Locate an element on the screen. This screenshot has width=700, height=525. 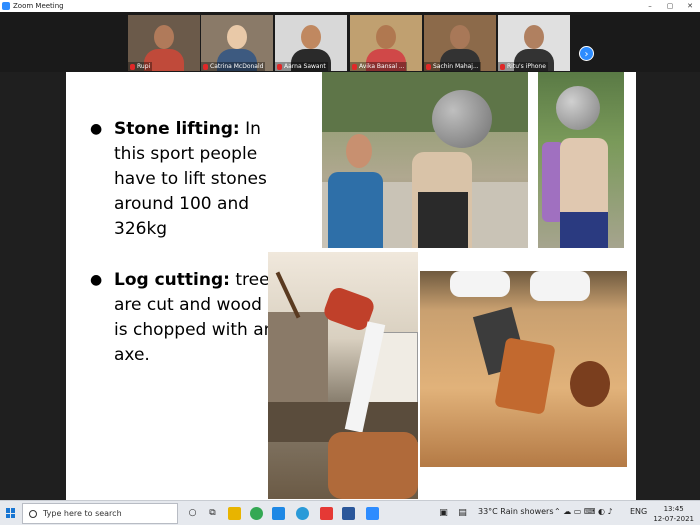
camera-icon: ▣ is located at coordinates (443, 513).